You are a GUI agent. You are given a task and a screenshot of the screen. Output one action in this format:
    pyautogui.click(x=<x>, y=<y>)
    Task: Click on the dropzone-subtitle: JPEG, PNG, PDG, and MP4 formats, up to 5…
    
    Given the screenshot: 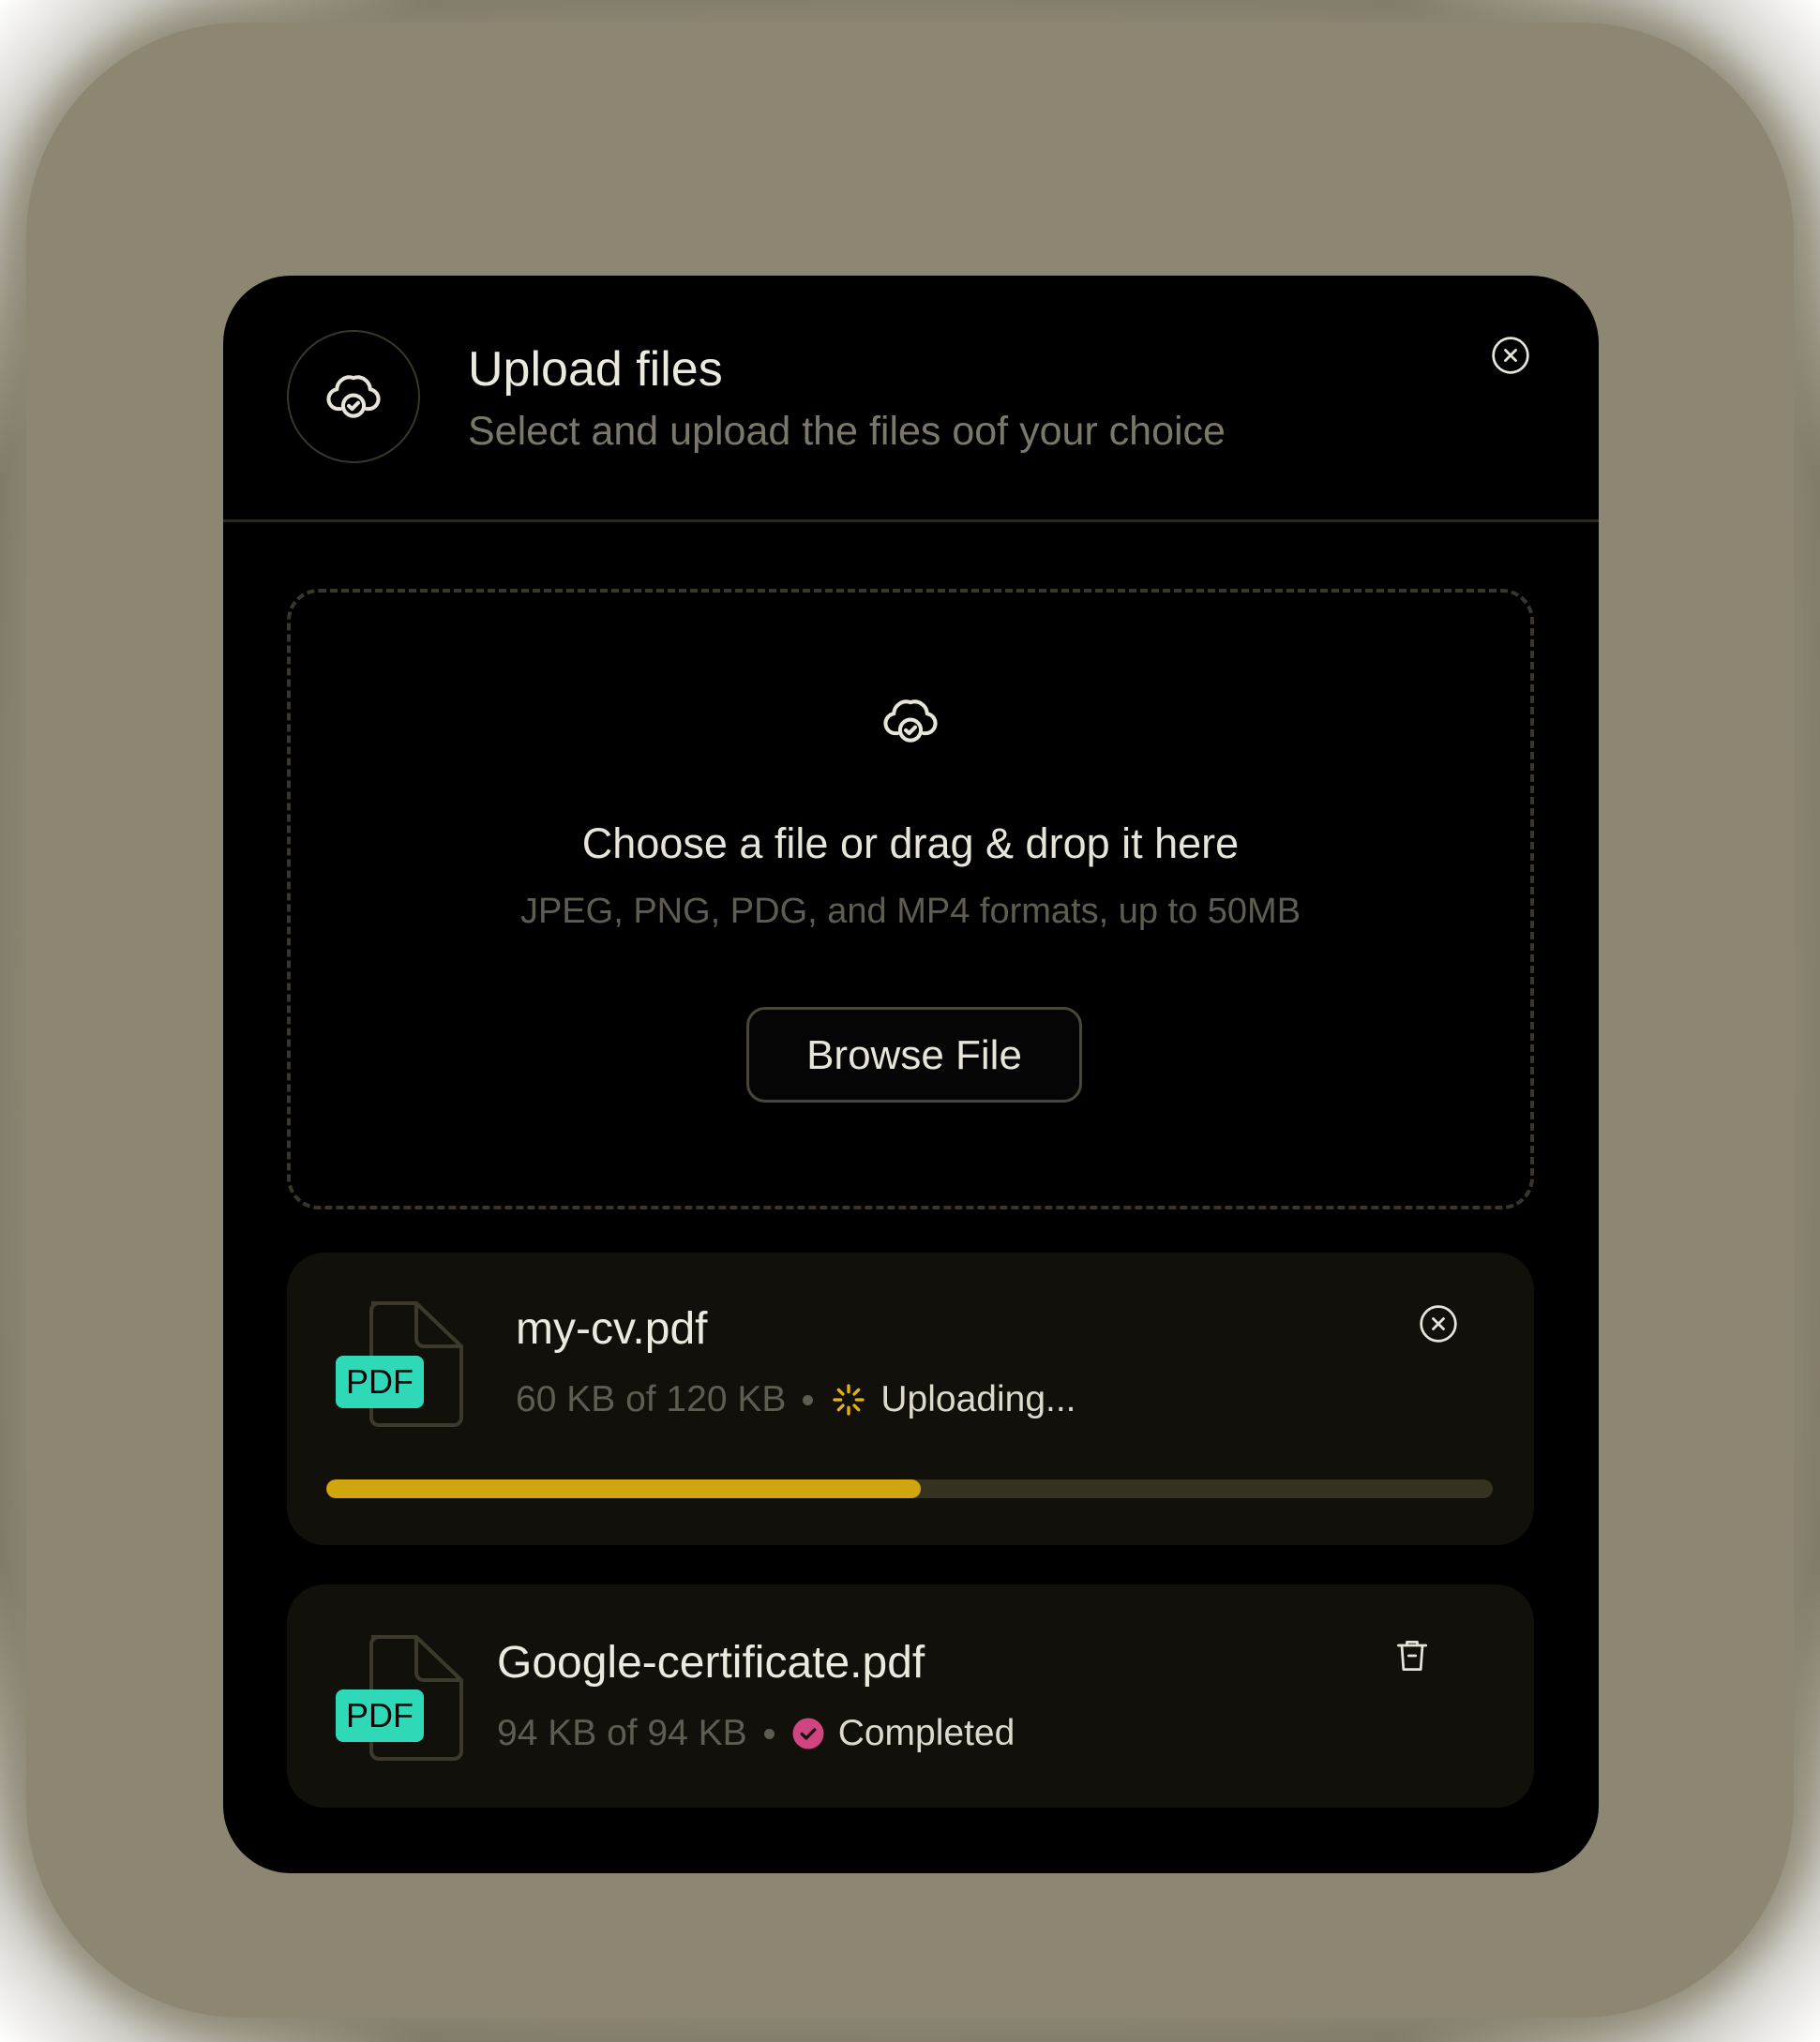 What is the action you would take?
    pyautogui.click(x=910, y=911)
    